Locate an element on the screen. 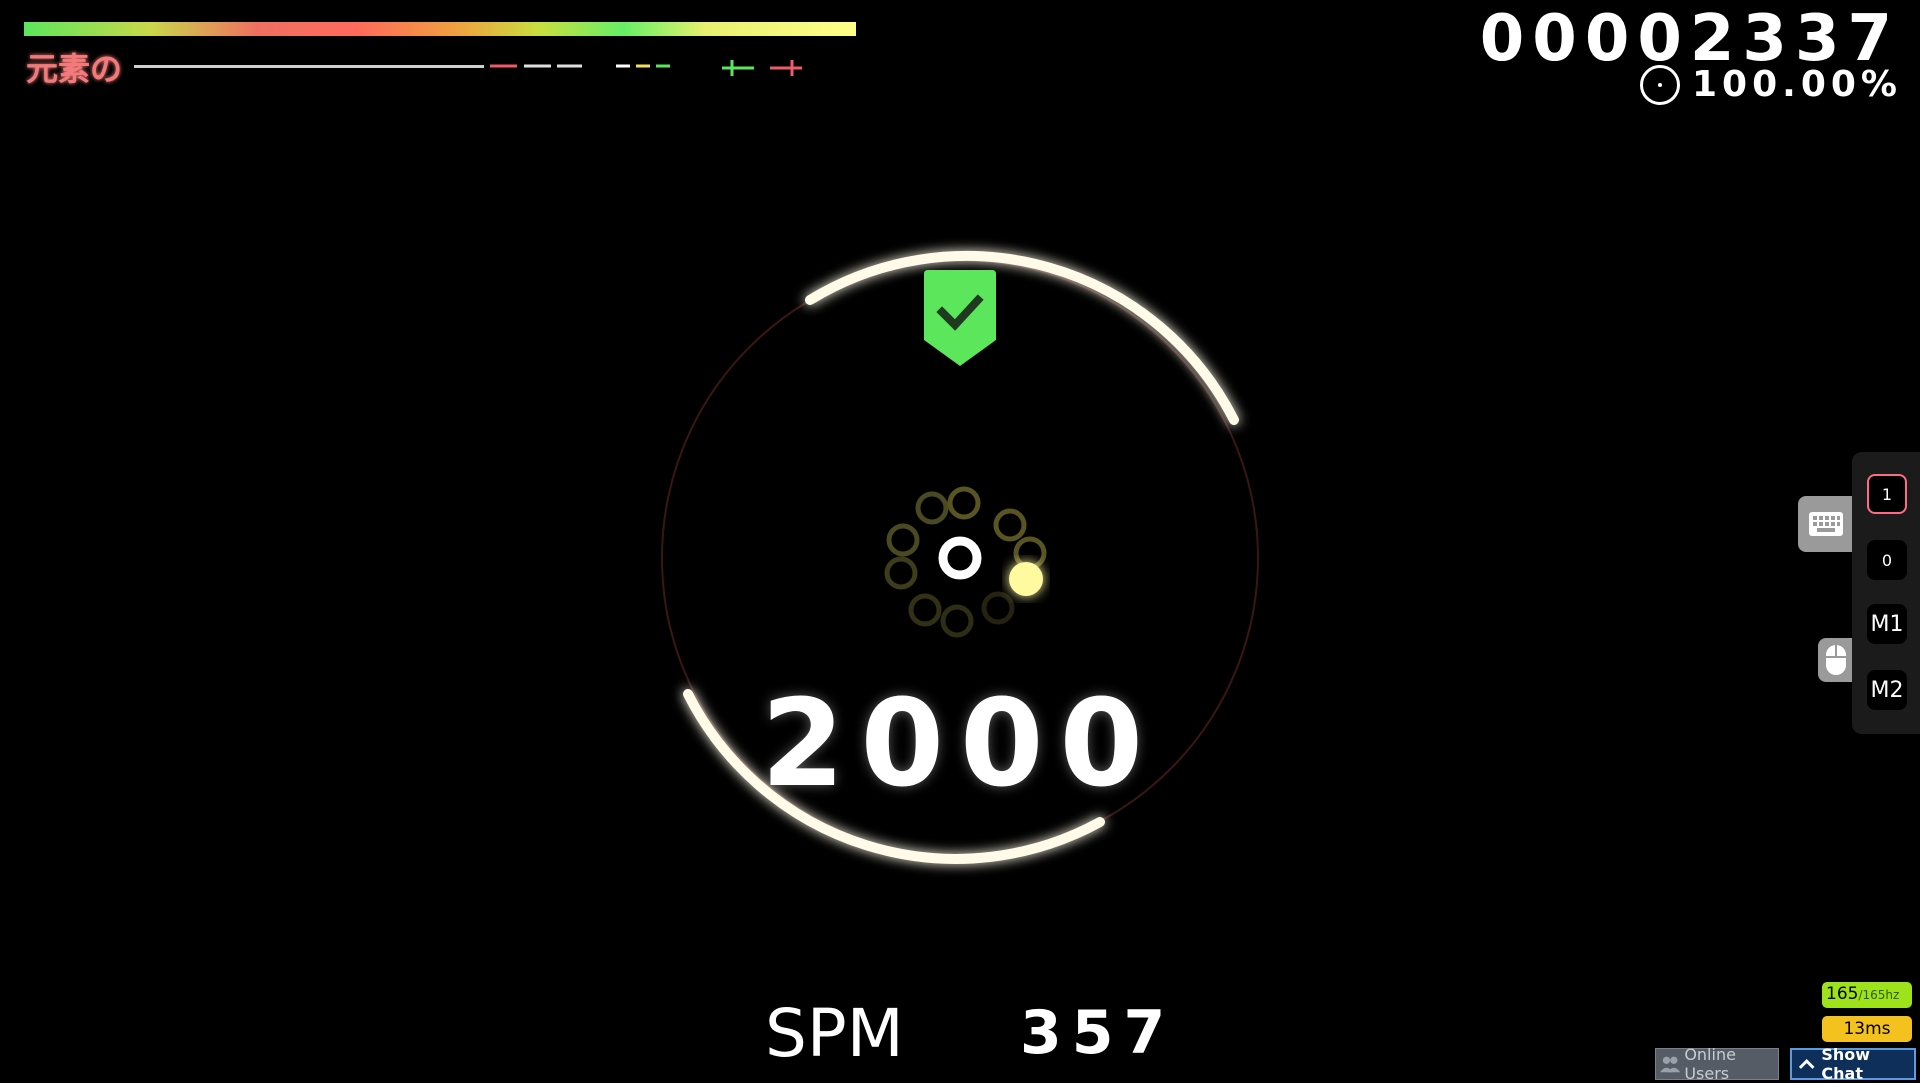 The image size is (1920, 1083). mouse-icon is located at coordinates (1836, 660).